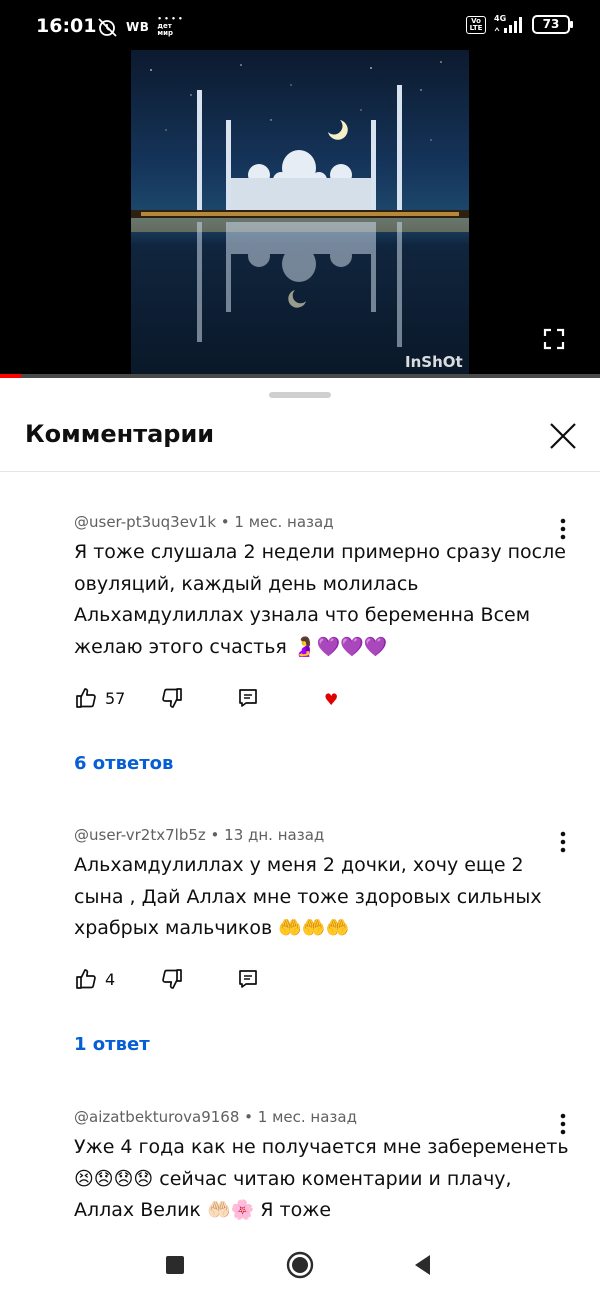 This screenshot has width=600, height=1299. I want to click on like-button: 57, so click(99, 698).